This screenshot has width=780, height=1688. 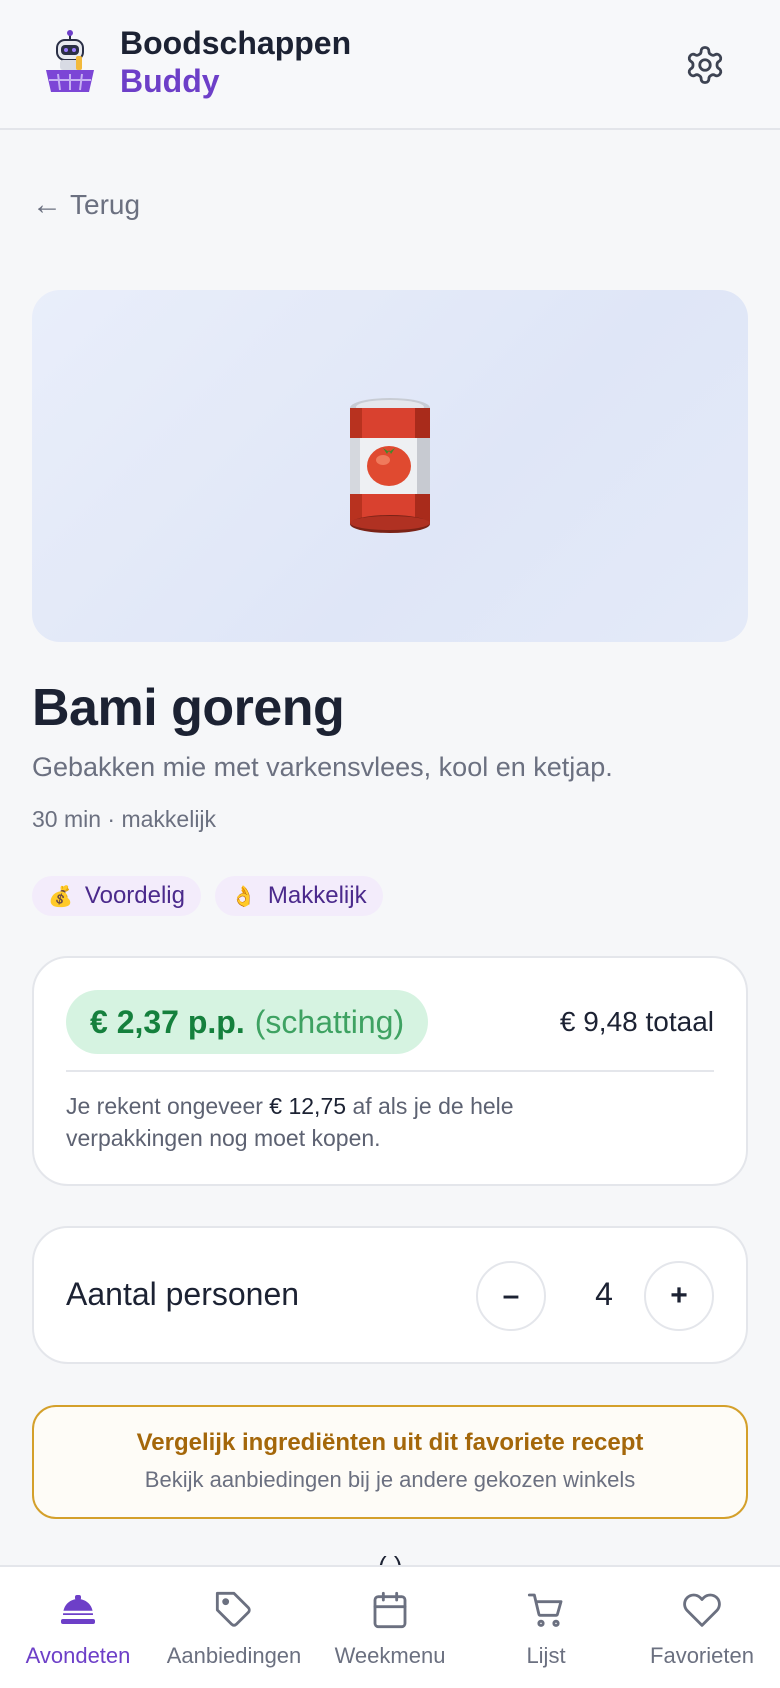 What do you see at coordinates (308, 1106) in the screenshot?
I see `note-amount: € 12,75` at bounding box center [308, 1106].